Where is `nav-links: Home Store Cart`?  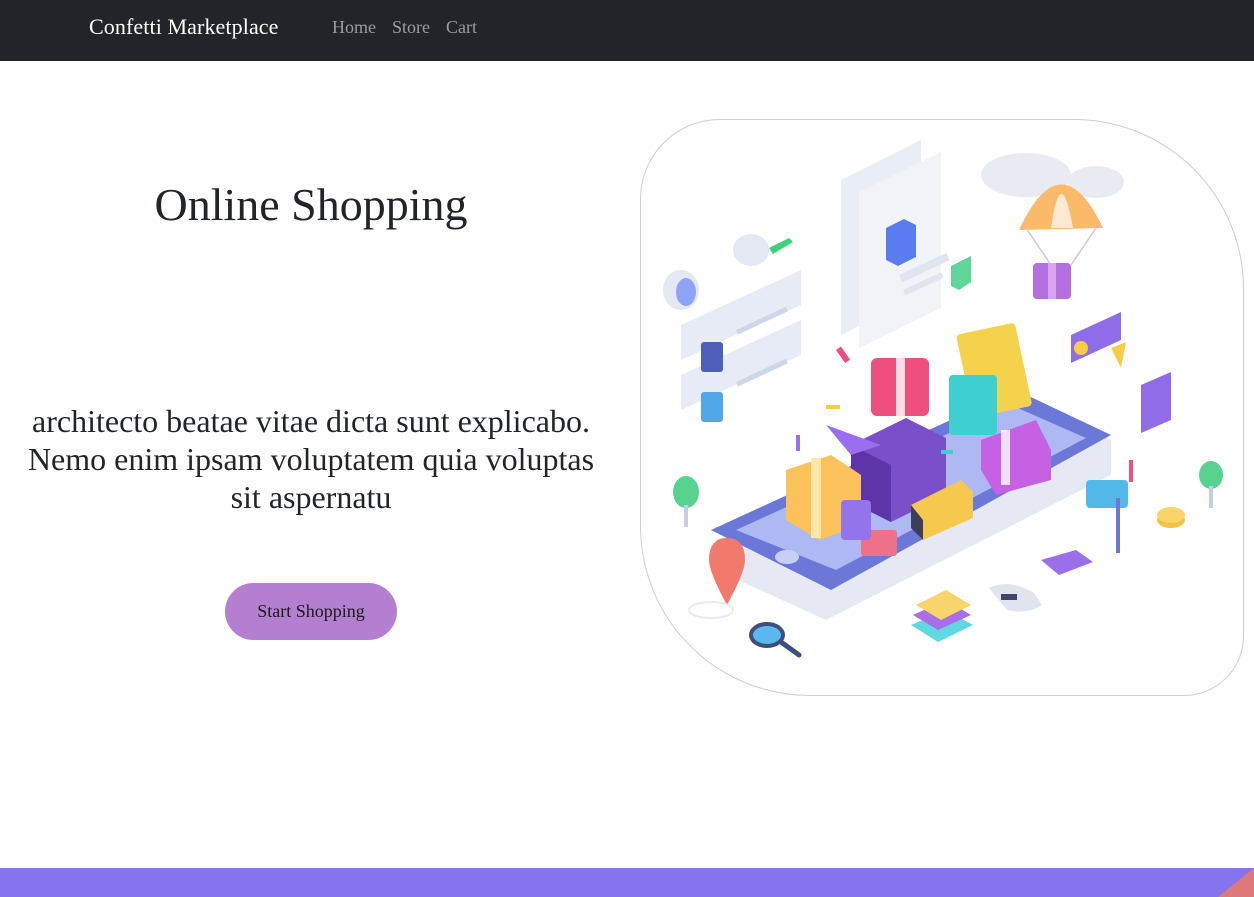
nav-links: Home Store Cart is located at coordinates (404, 27).